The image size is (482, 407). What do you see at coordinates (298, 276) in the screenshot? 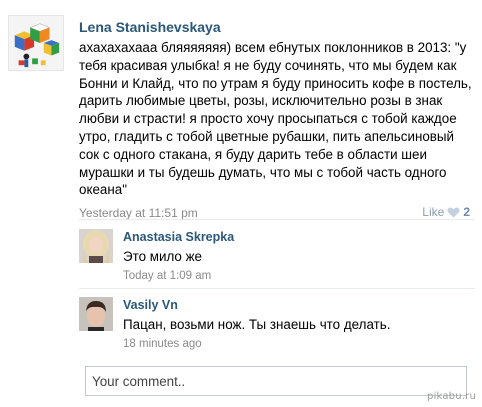
I see `comment-timestamp: Today at 1:09 am` at bounding box center [298, 276].